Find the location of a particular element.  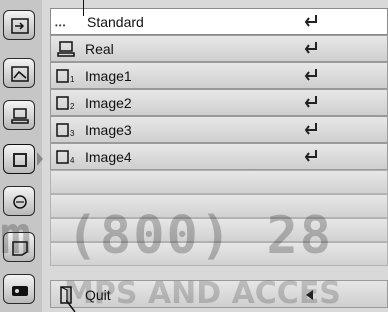

image-select-button is located at coordinates (19, 159).